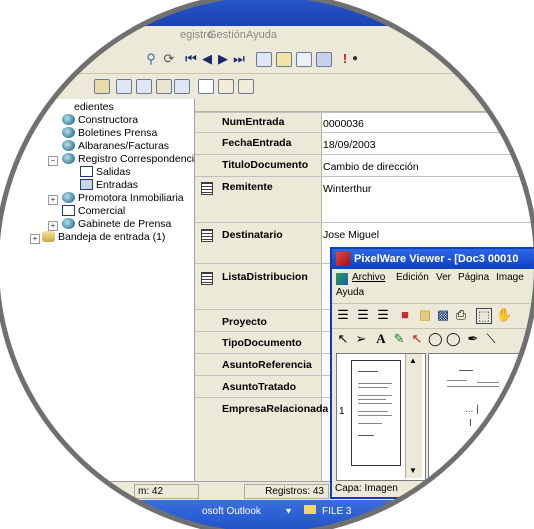 The width and height of the screenshot is (534, 529). What do you see at coordinates (164, 86) in the screenshot?
I see `edit-record-icon` at bounding box center [164, 86].